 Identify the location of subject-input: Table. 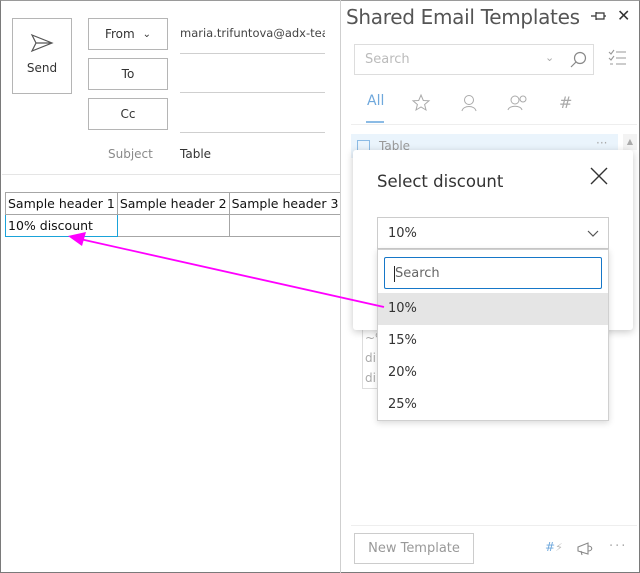
(195, 154).